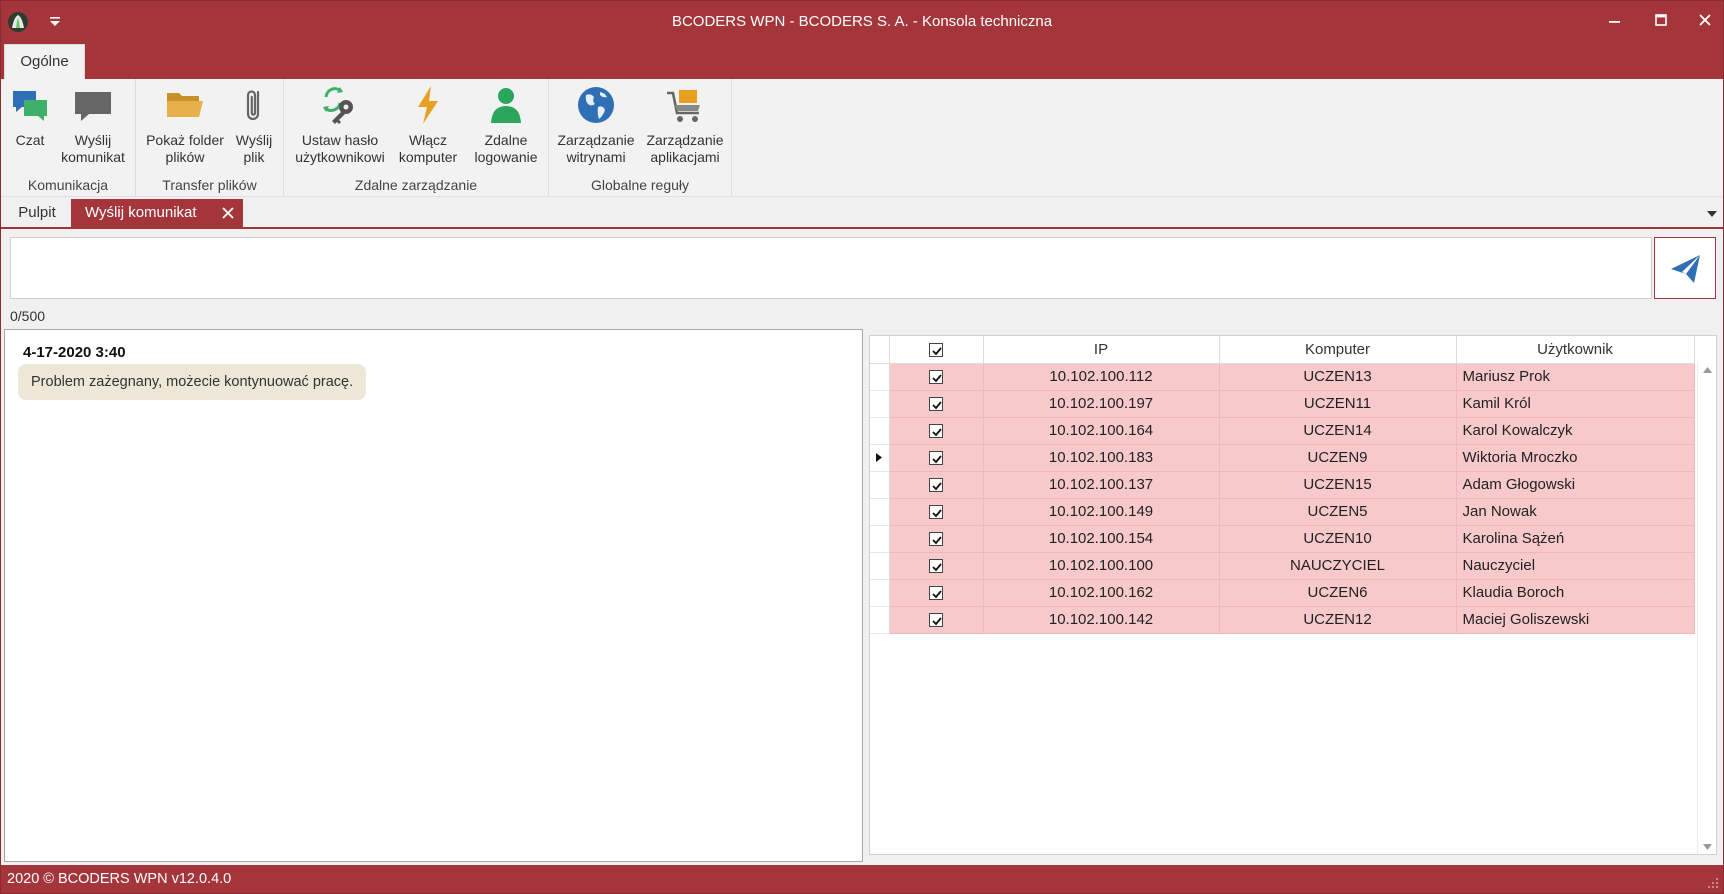 The width and height of the screenshot is (1724, 894). Describe the element at coordinates (1101, 350) in the screenshot. I see `column-header-ip: IP` at that location.